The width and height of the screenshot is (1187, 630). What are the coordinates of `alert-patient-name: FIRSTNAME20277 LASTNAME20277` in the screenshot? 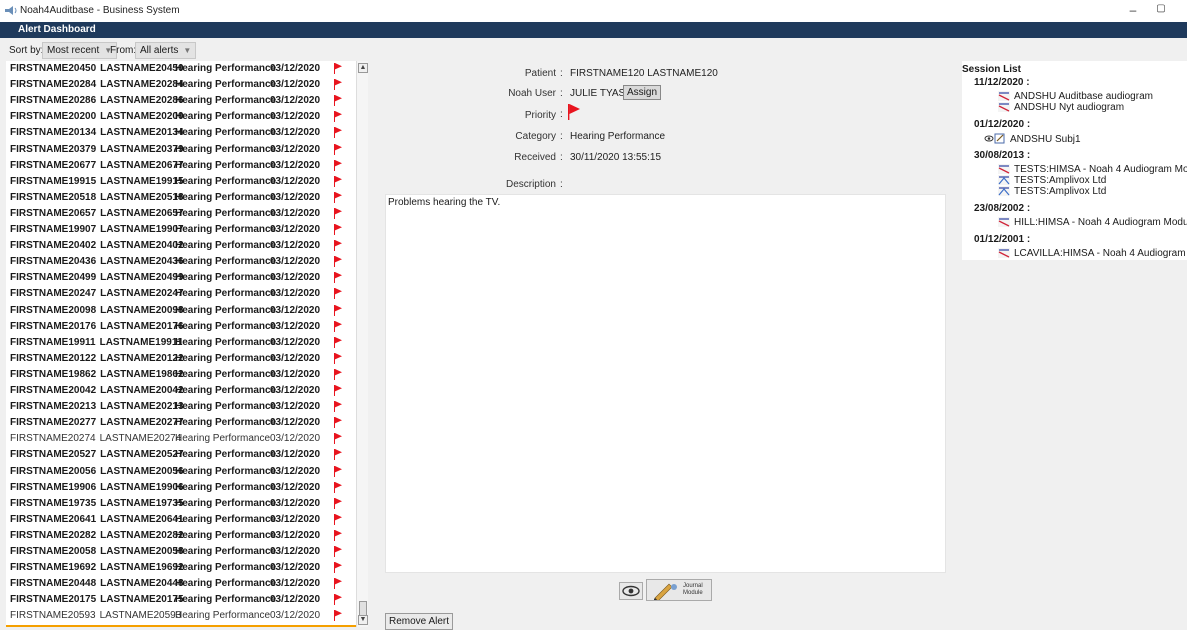 It's located at (97, 422).